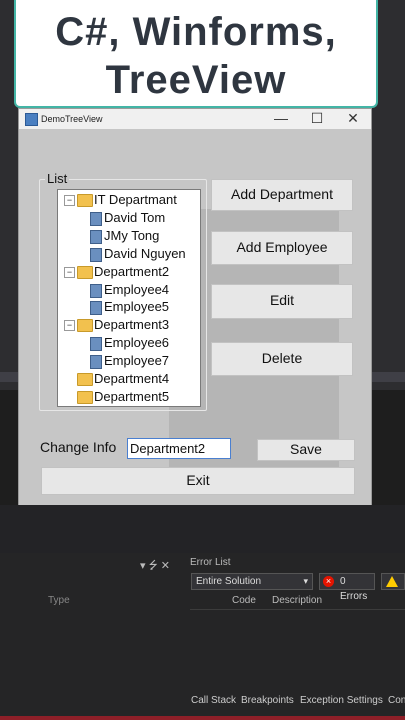 The height and width of the screenshot is (720, 405). I want to click on code-column-header: Code, so click(244, 600).